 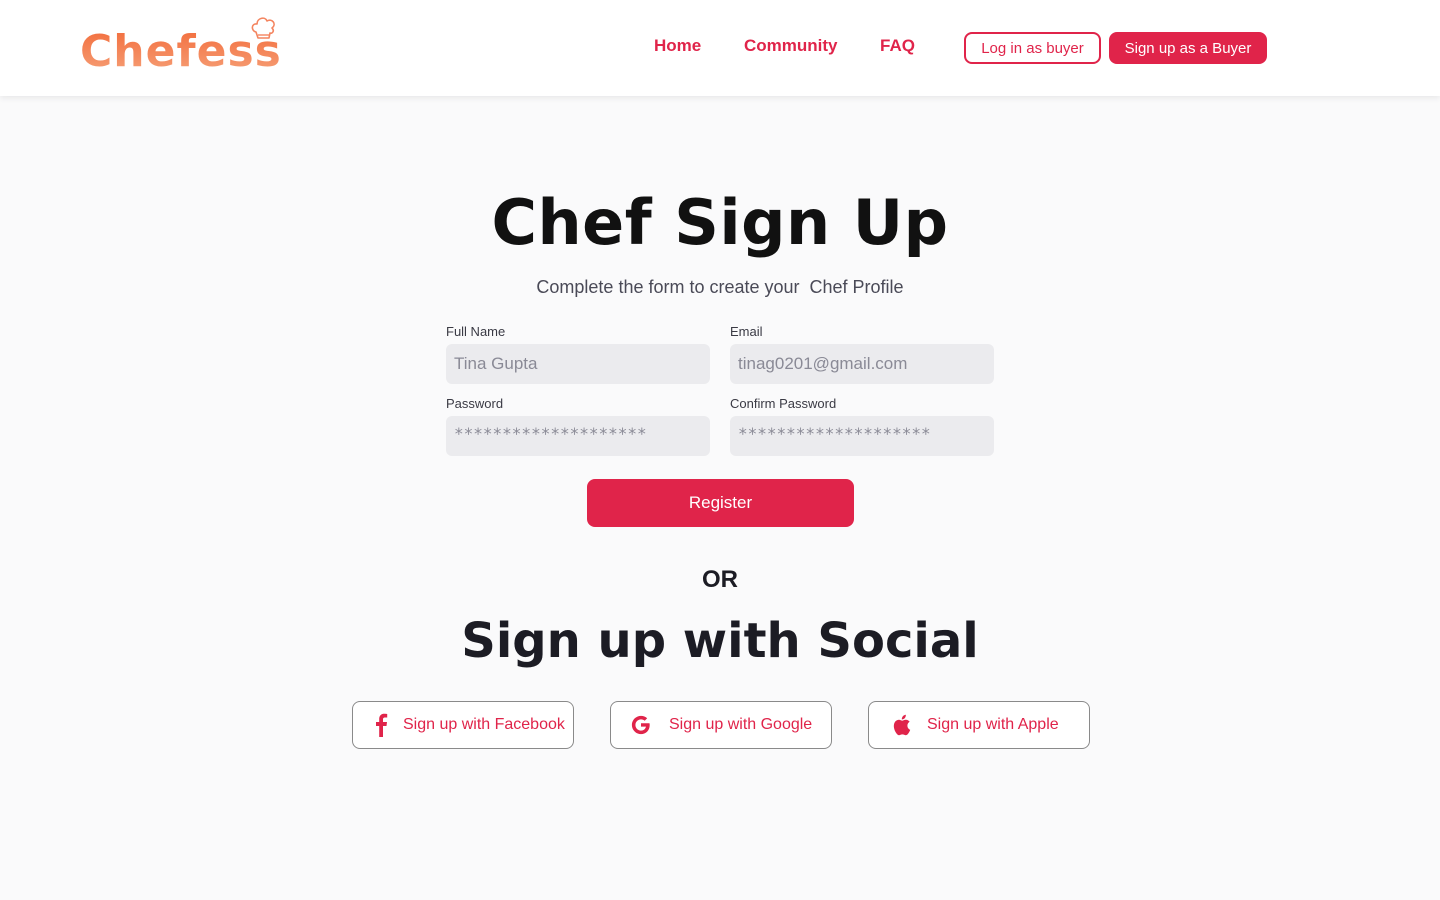 I want to click on facebook-signup-button: Sign up with Facebook, so click(x=463, y=725).